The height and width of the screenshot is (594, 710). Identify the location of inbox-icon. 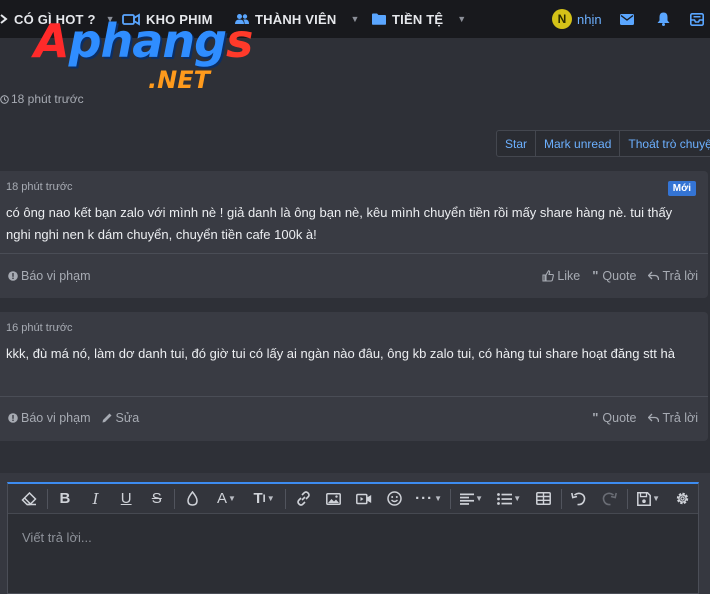
(697, 19).